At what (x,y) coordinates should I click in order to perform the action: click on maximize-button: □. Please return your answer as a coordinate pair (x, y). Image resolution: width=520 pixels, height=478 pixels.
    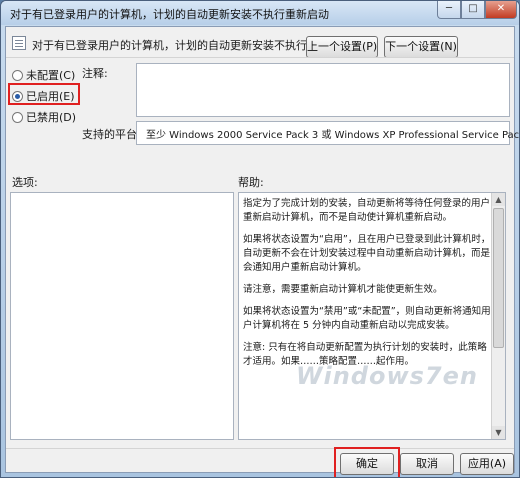
    Looking at the image, I should click on (473, 10).